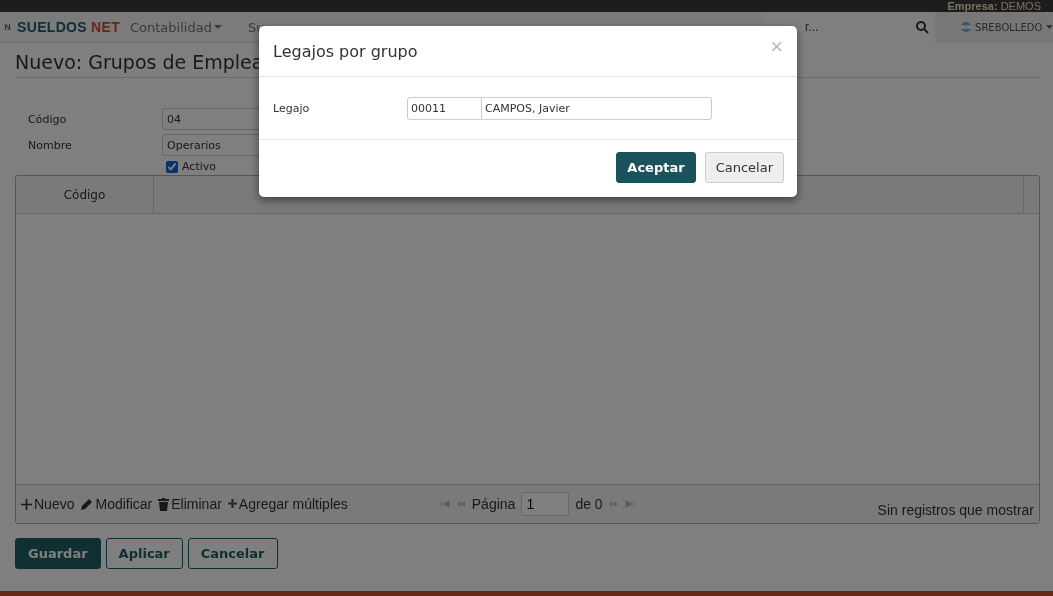 This screenshot has height=596, width=1053. I want to click on toolbar-button: Nuevo, so click(48, 504).